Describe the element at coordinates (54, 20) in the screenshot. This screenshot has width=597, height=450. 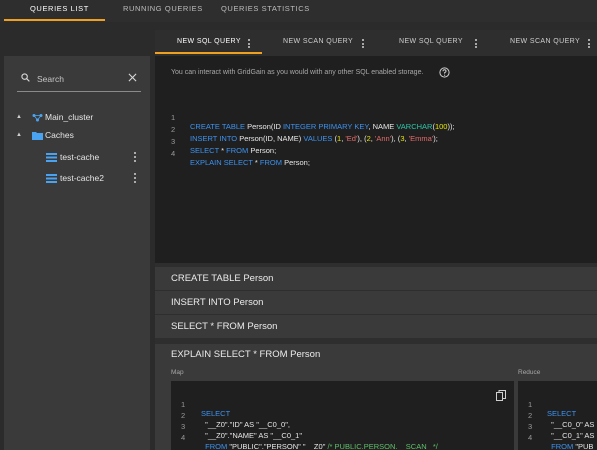
I see `active-tab-indicator` at that location.